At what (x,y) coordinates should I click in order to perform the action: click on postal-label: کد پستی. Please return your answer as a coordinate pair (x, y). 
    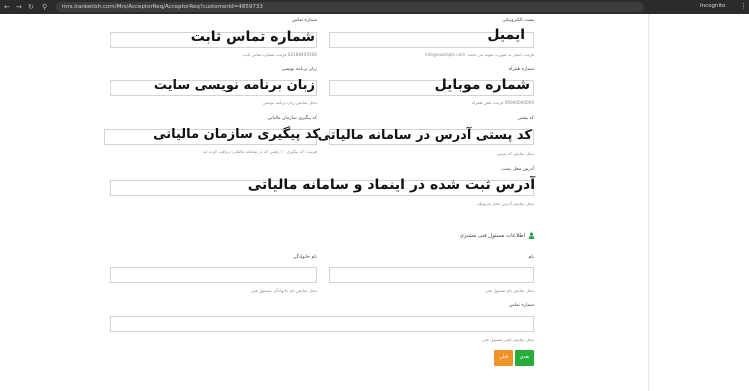
    Looking at the image, I should click on (525, 118).